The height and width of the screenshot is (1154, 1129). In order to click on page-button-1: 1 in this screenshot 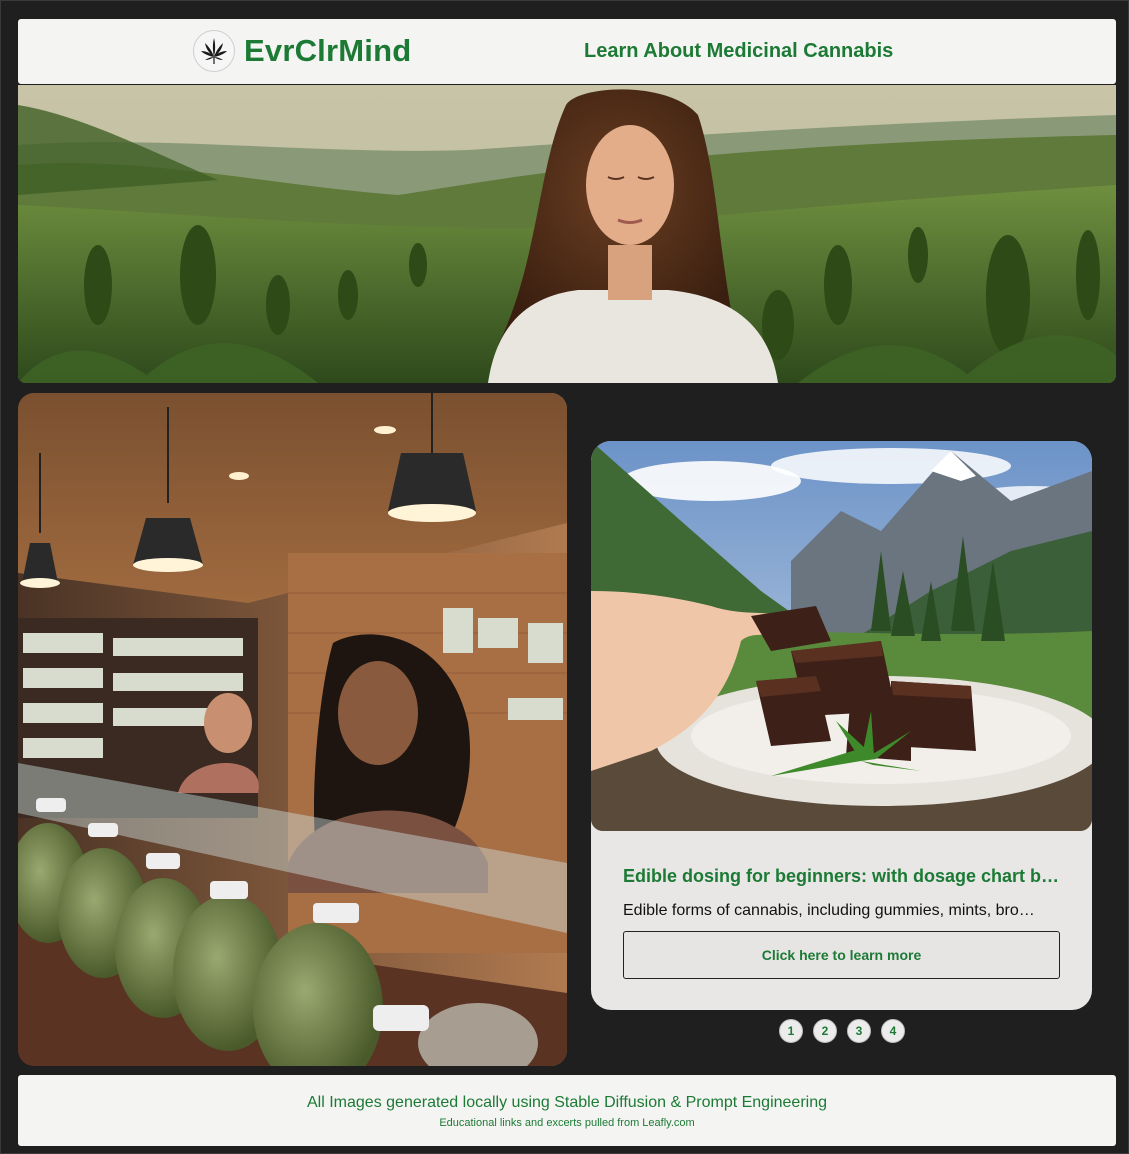, I will do `click(791, 1031)`.